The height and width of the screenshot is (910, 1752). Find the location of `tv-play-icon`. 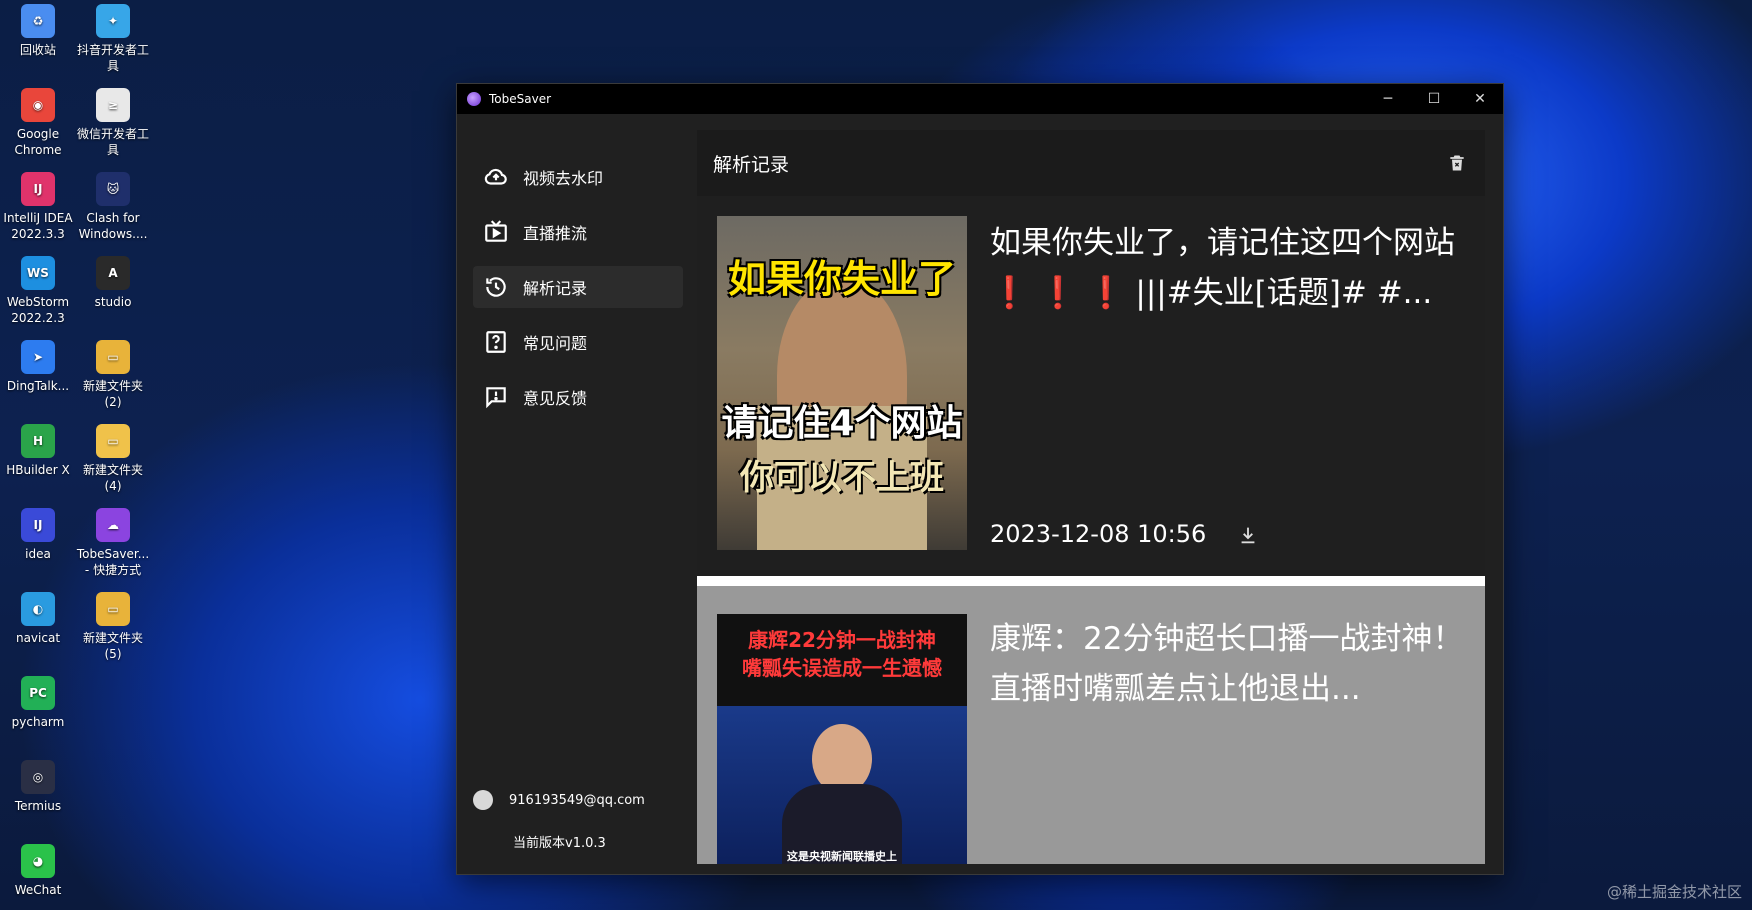

tv-play-icon is located at coordinates (496, 231).